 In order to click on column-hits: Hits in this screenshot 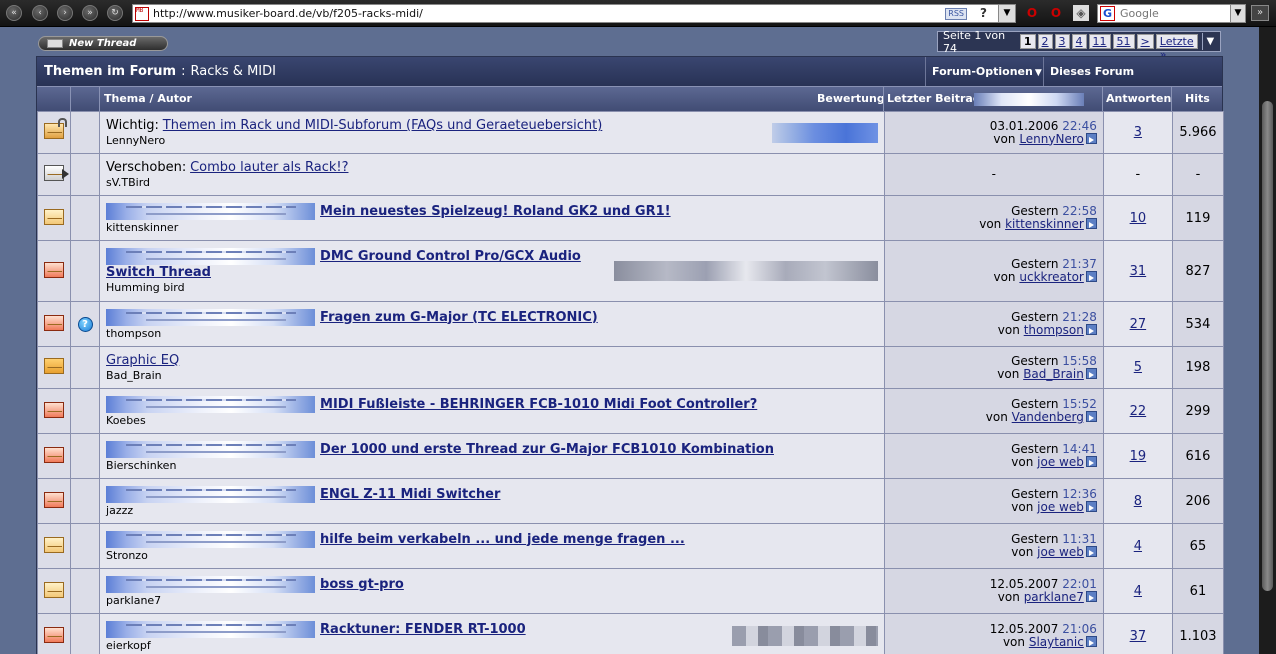, I will do `click(1197, 99)`.